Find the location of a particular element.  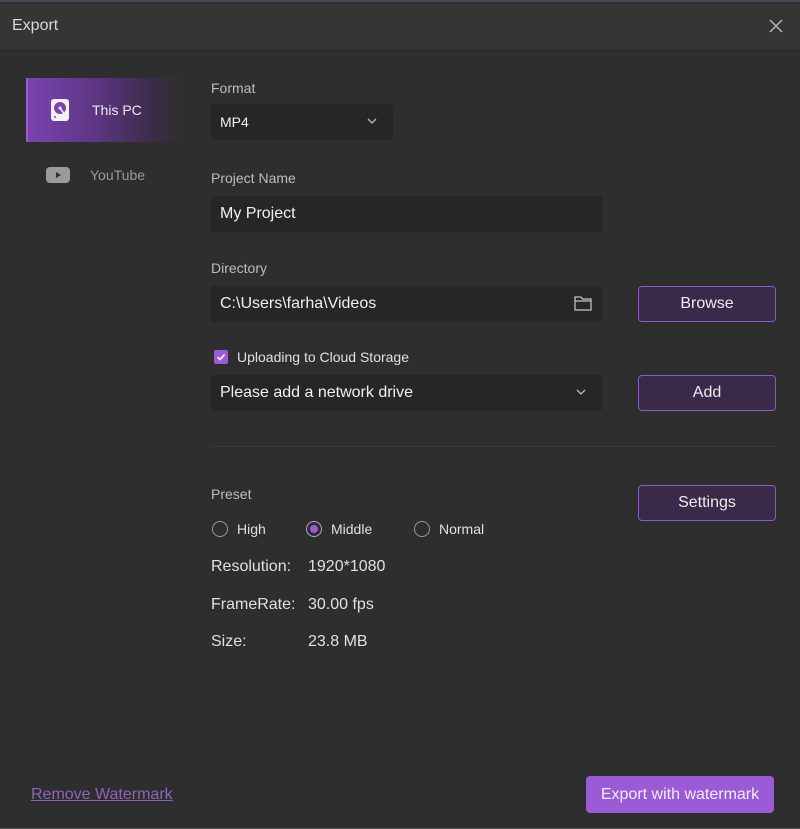

export-button: Export with watermark is located at coordinates (680, 794).